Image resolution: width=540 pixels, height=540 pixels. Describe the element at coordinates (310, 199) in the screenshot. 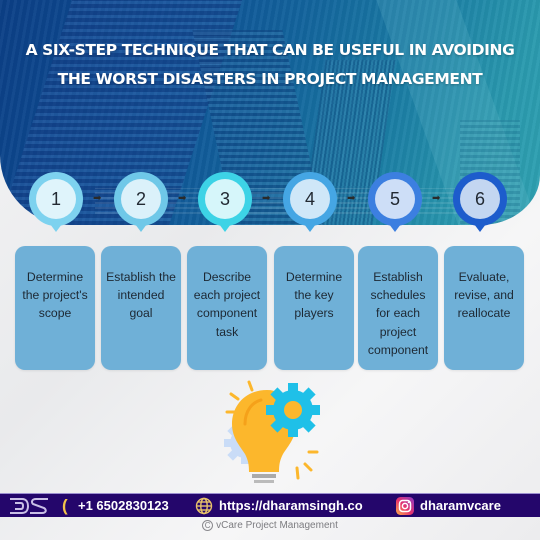

I see `step-number: 4` at that location.